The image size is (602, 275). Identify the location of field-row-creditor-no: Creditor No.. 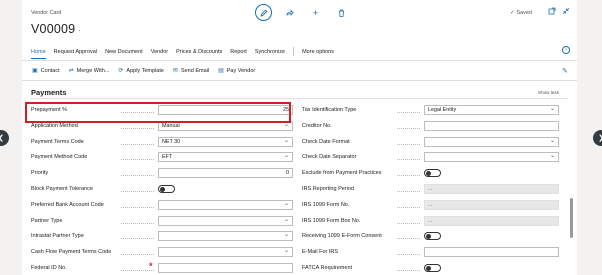
(432, 126).